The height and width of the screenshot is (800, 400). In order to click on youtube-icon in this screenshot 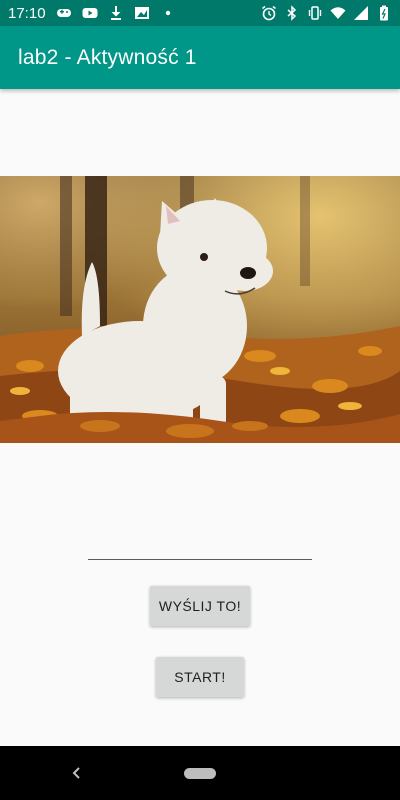, I will do `click(90, 13)`.